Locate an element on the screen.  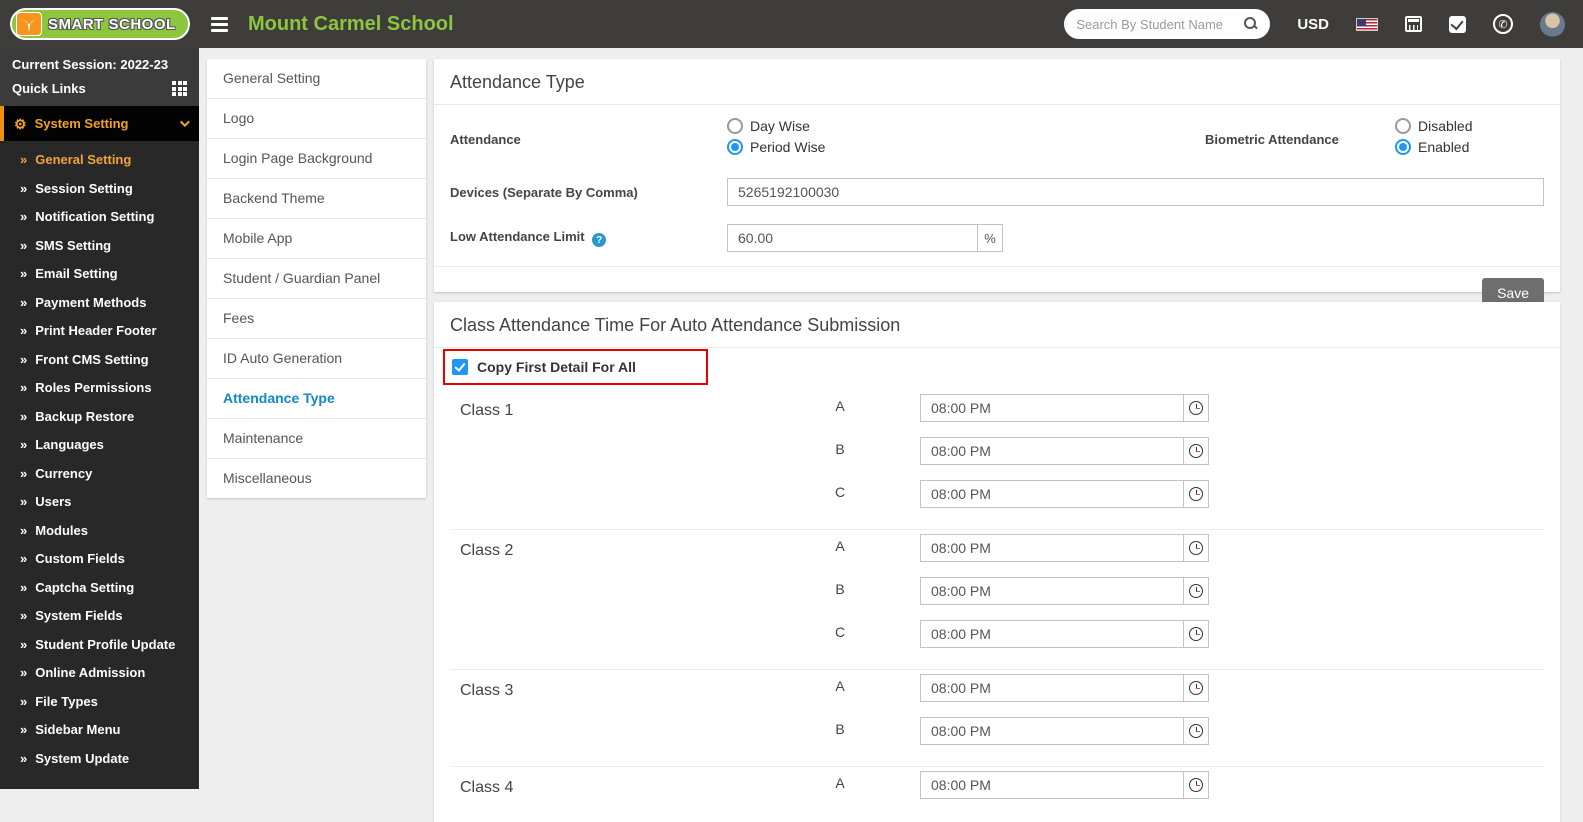
class-group-row: Class 4 A is located at coordinates (997, 793).